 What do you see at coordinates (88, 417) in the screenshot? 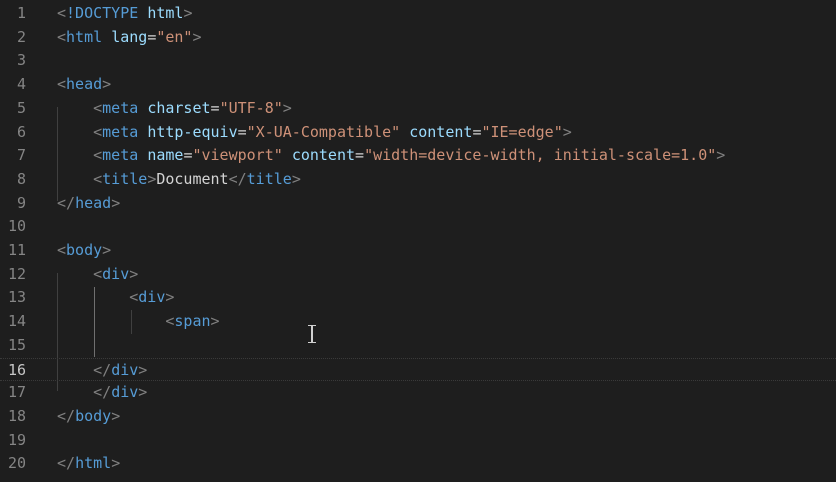
I see `line-code: </body>` at bounding box center [88, 417].